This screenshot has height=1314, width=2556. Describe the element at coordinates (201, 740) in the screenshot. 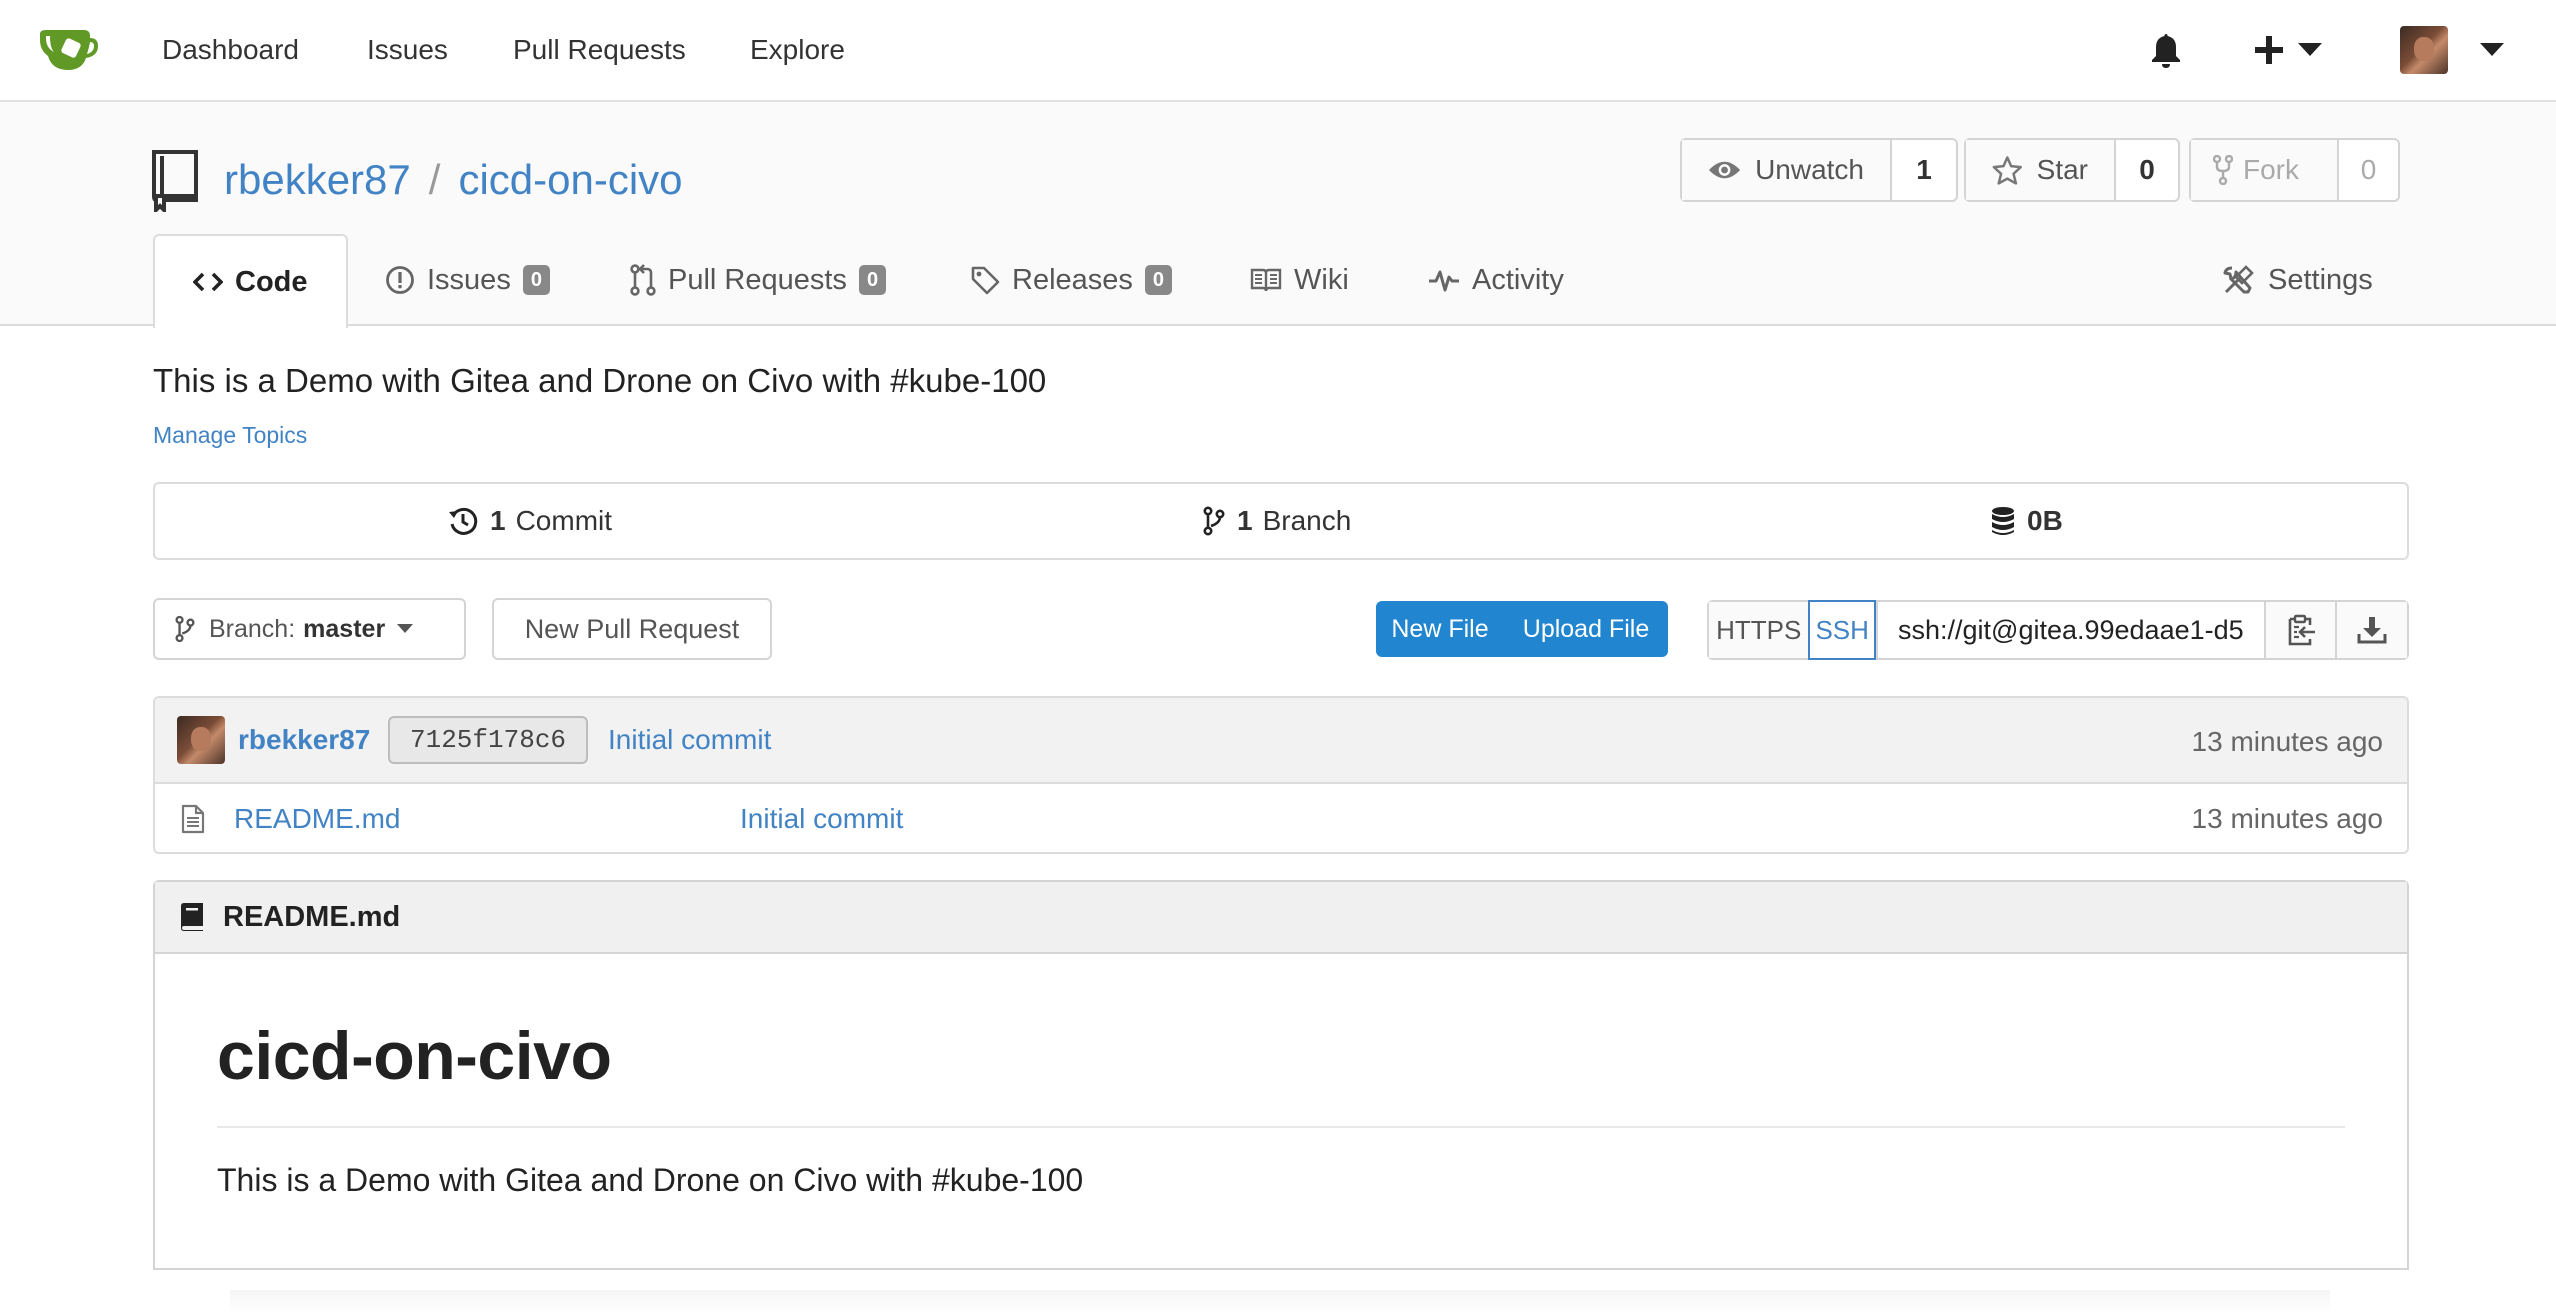

I see `commit-author-avatar` at that location.